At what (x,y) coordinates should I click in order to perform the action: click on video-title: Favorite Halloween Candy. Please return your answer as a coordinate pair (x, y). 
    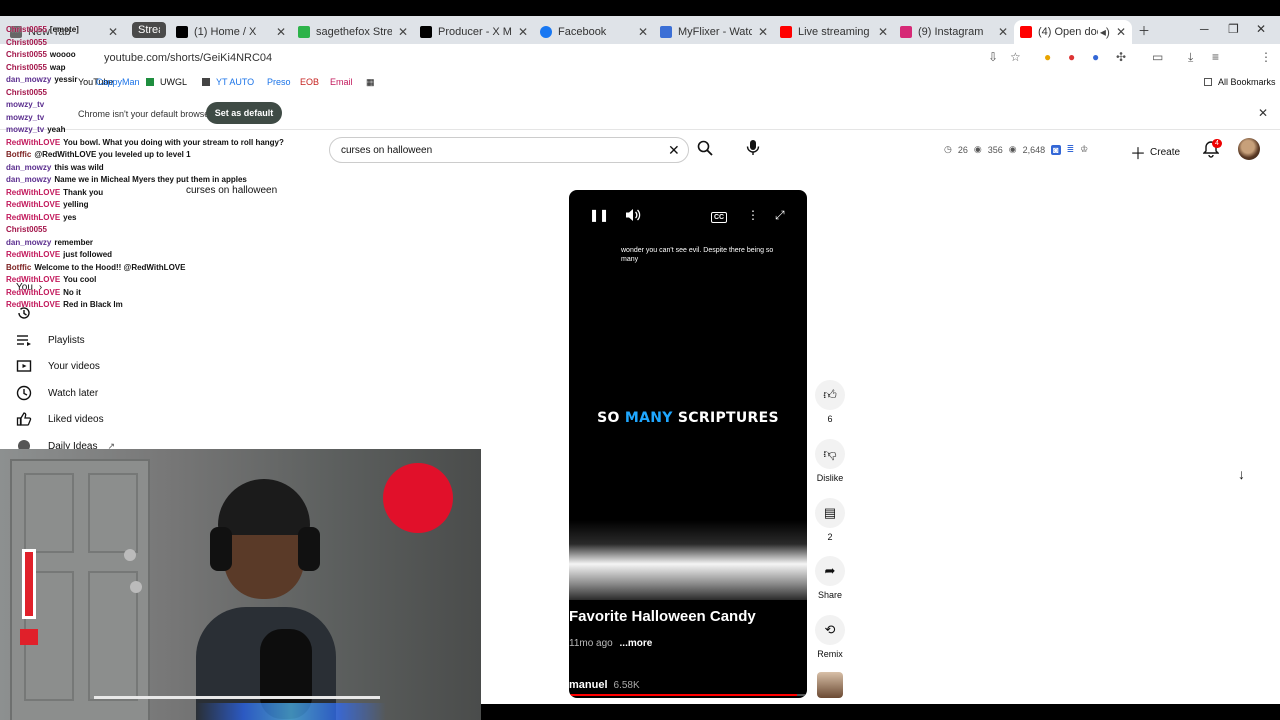
    Looking at the image, I should click on (662, 616).